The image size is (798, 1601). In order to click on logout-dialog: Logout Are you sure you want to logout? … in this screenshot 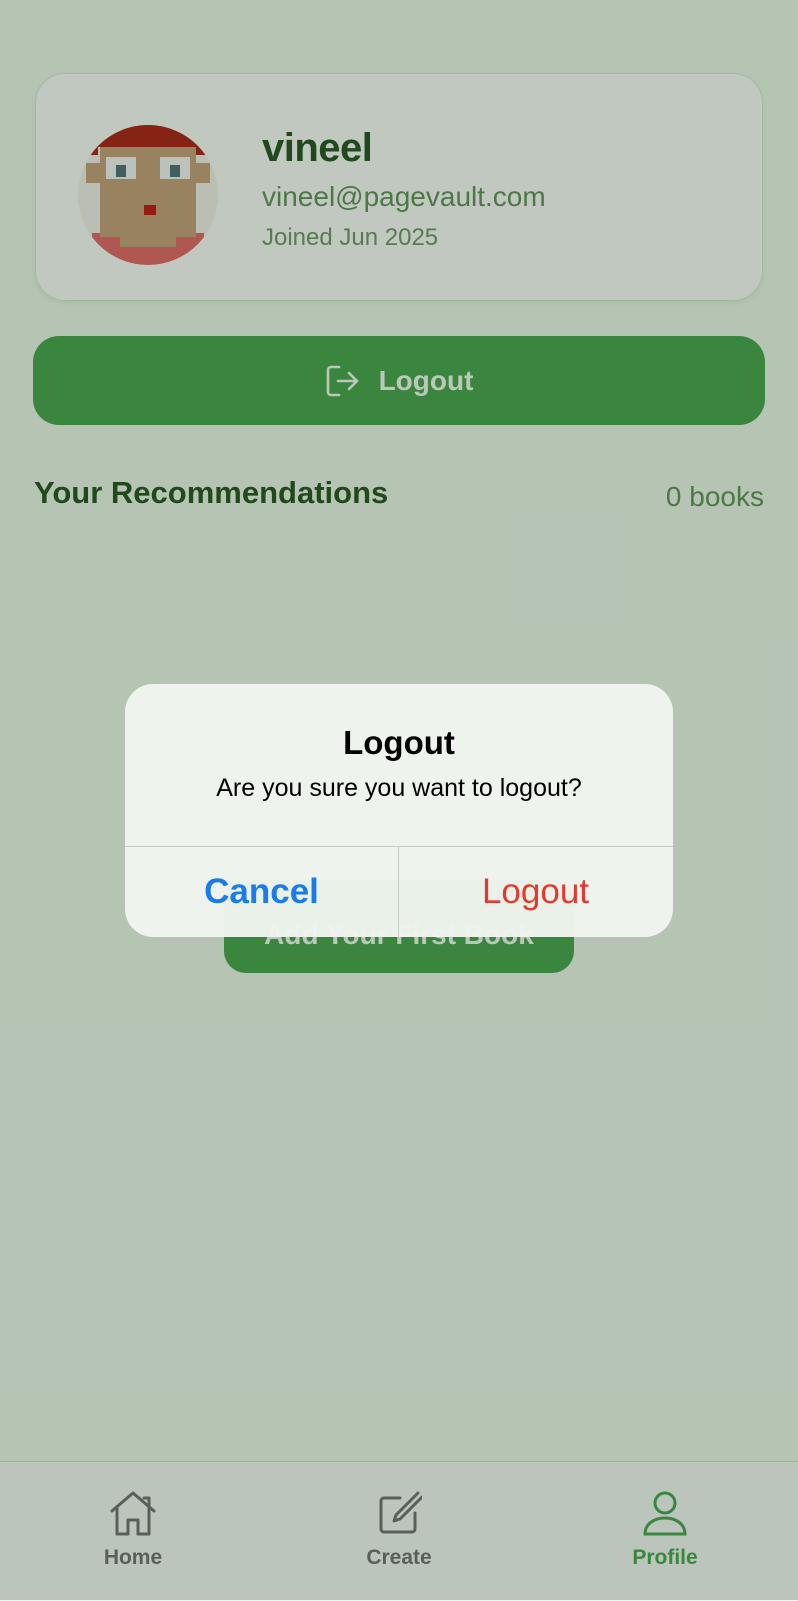, I will do `click(399, 810)`.